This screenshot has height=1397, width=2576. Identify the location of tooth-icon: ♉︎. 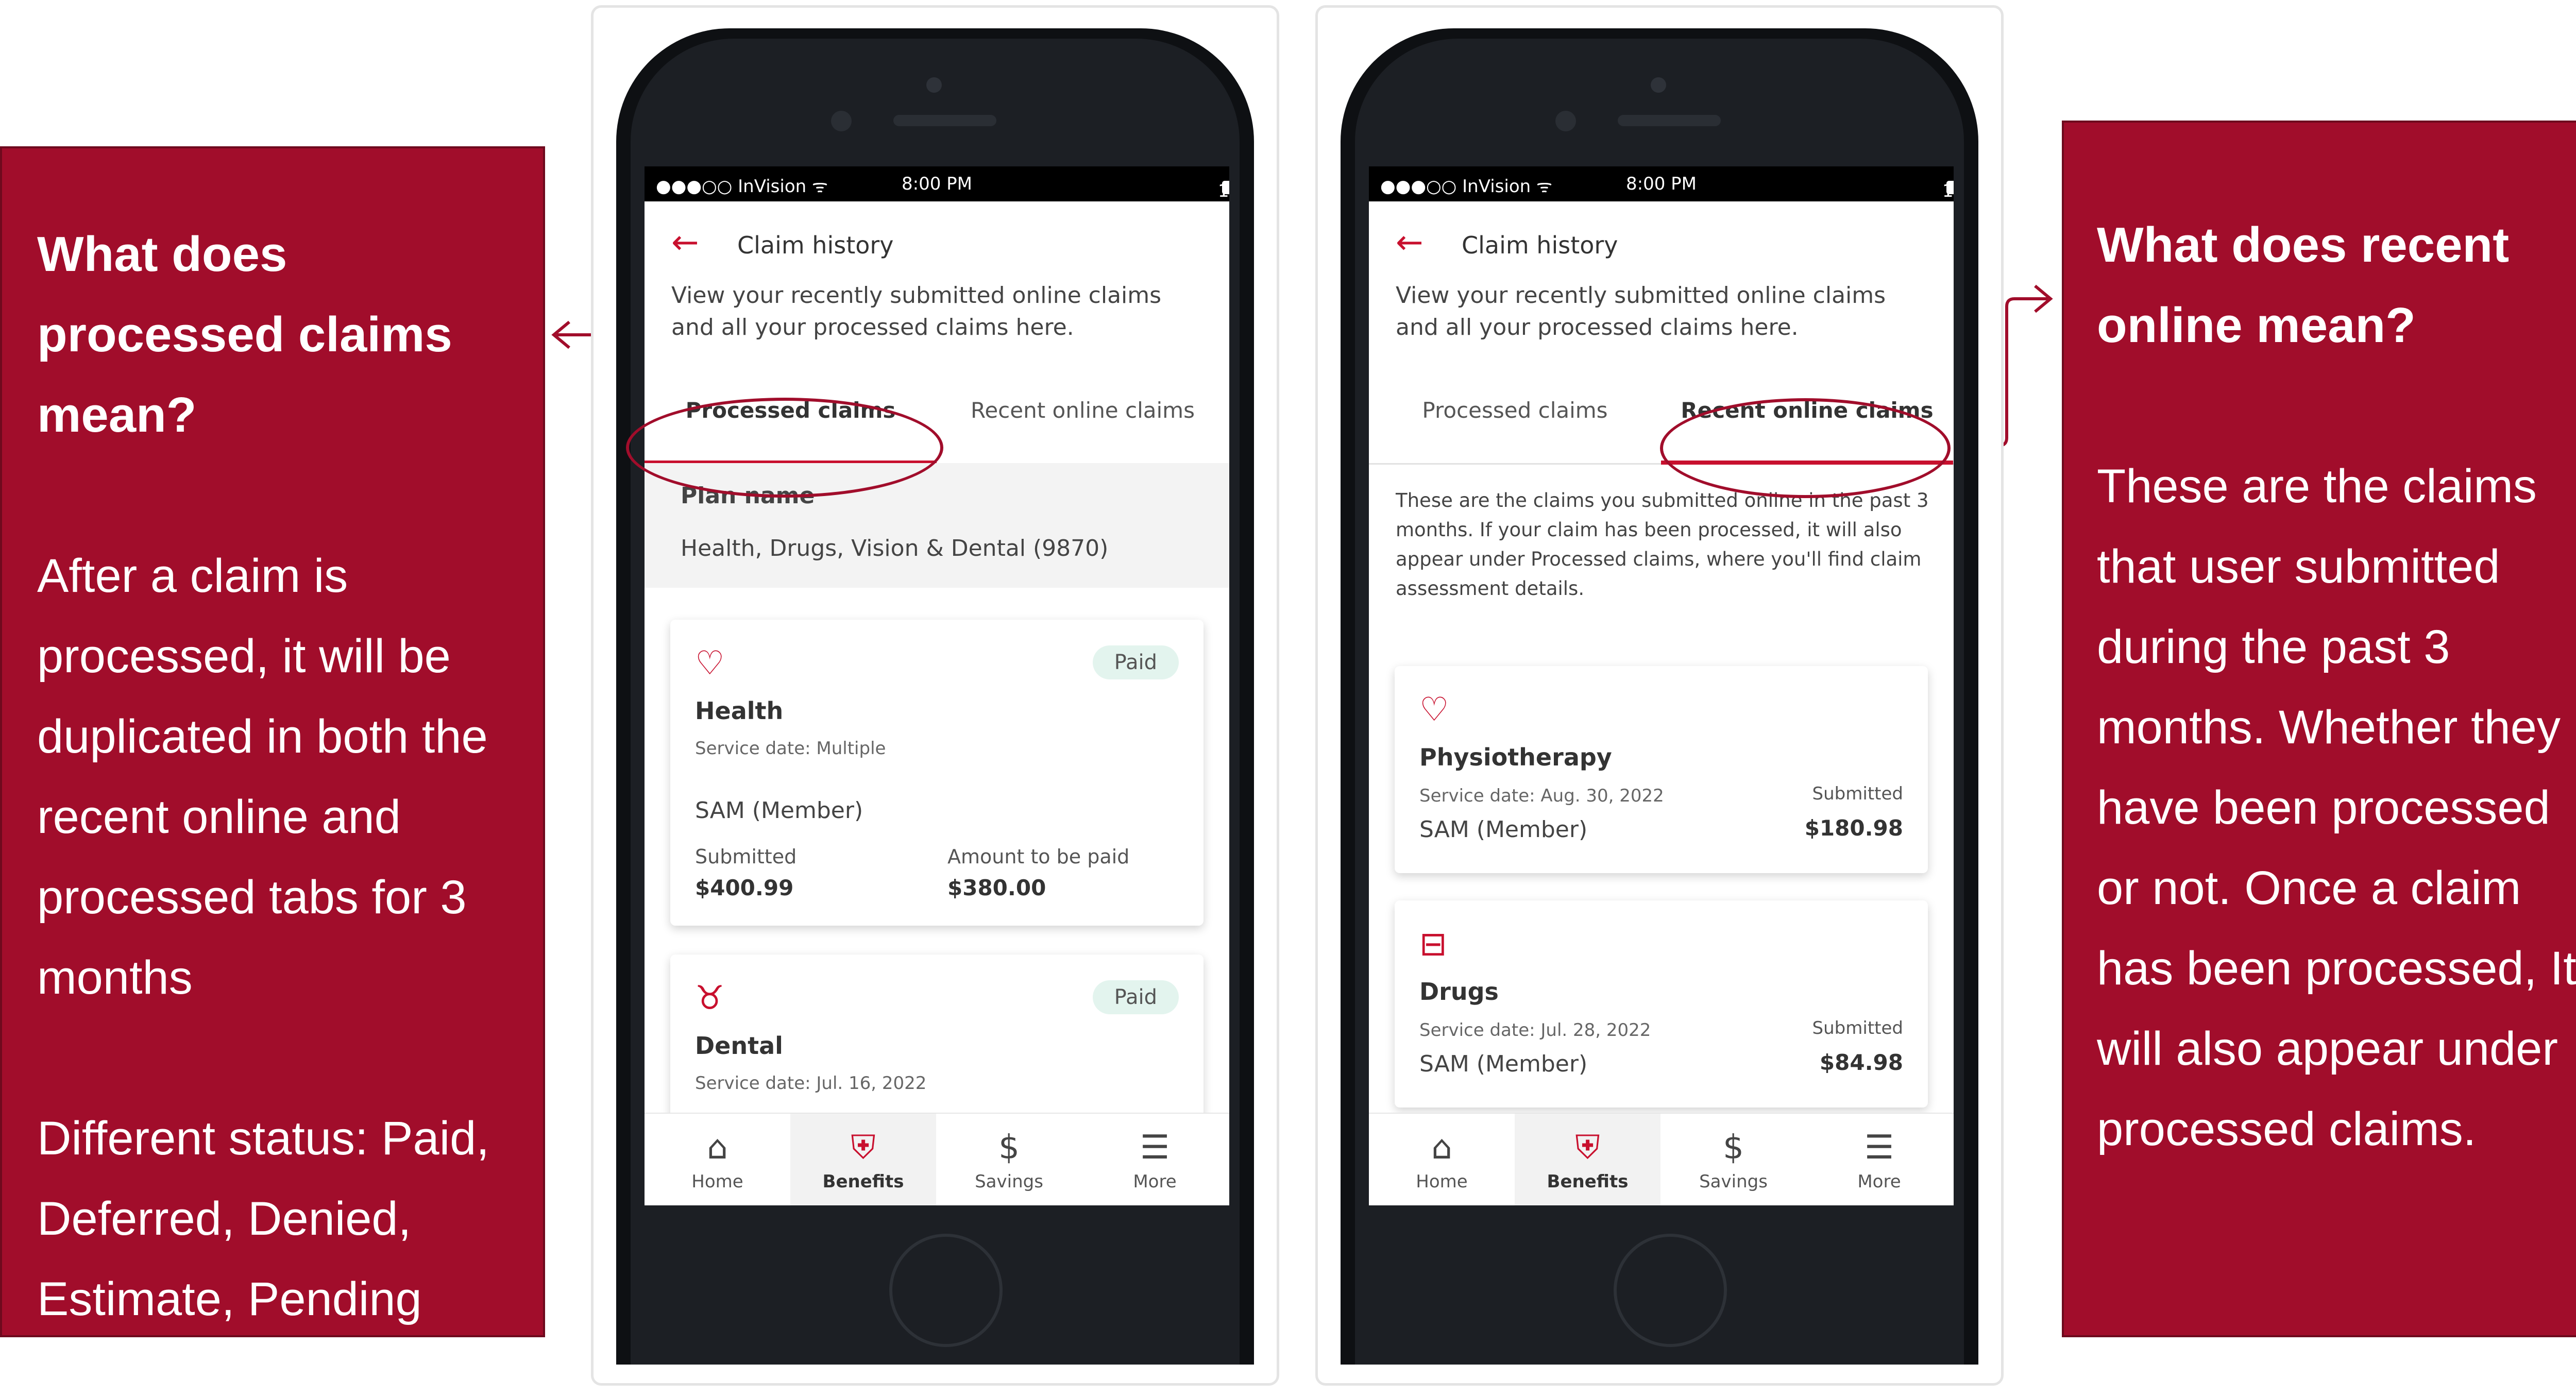
(710, 998).